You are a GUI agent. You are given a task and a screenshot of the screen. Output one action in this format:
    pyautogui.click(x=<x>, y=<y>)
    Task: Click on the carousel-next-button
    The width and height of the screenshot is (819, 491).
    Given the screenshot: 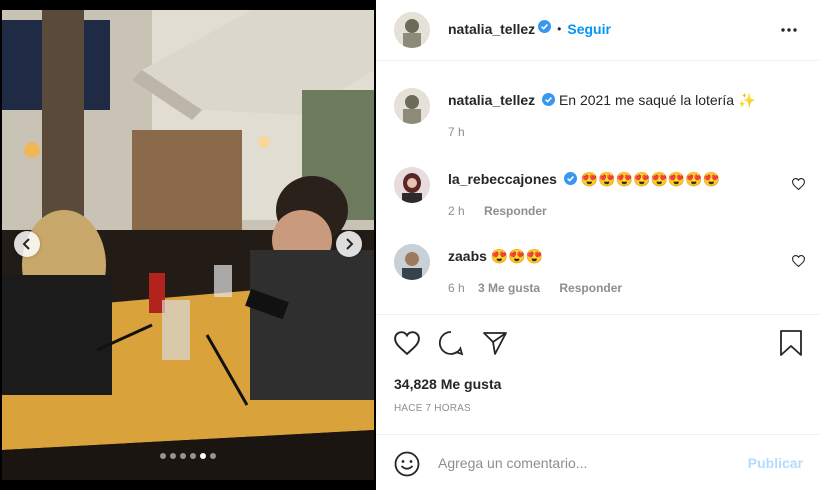 What is the action you would take?
    pyautogui.click(x=349, y=244)
    